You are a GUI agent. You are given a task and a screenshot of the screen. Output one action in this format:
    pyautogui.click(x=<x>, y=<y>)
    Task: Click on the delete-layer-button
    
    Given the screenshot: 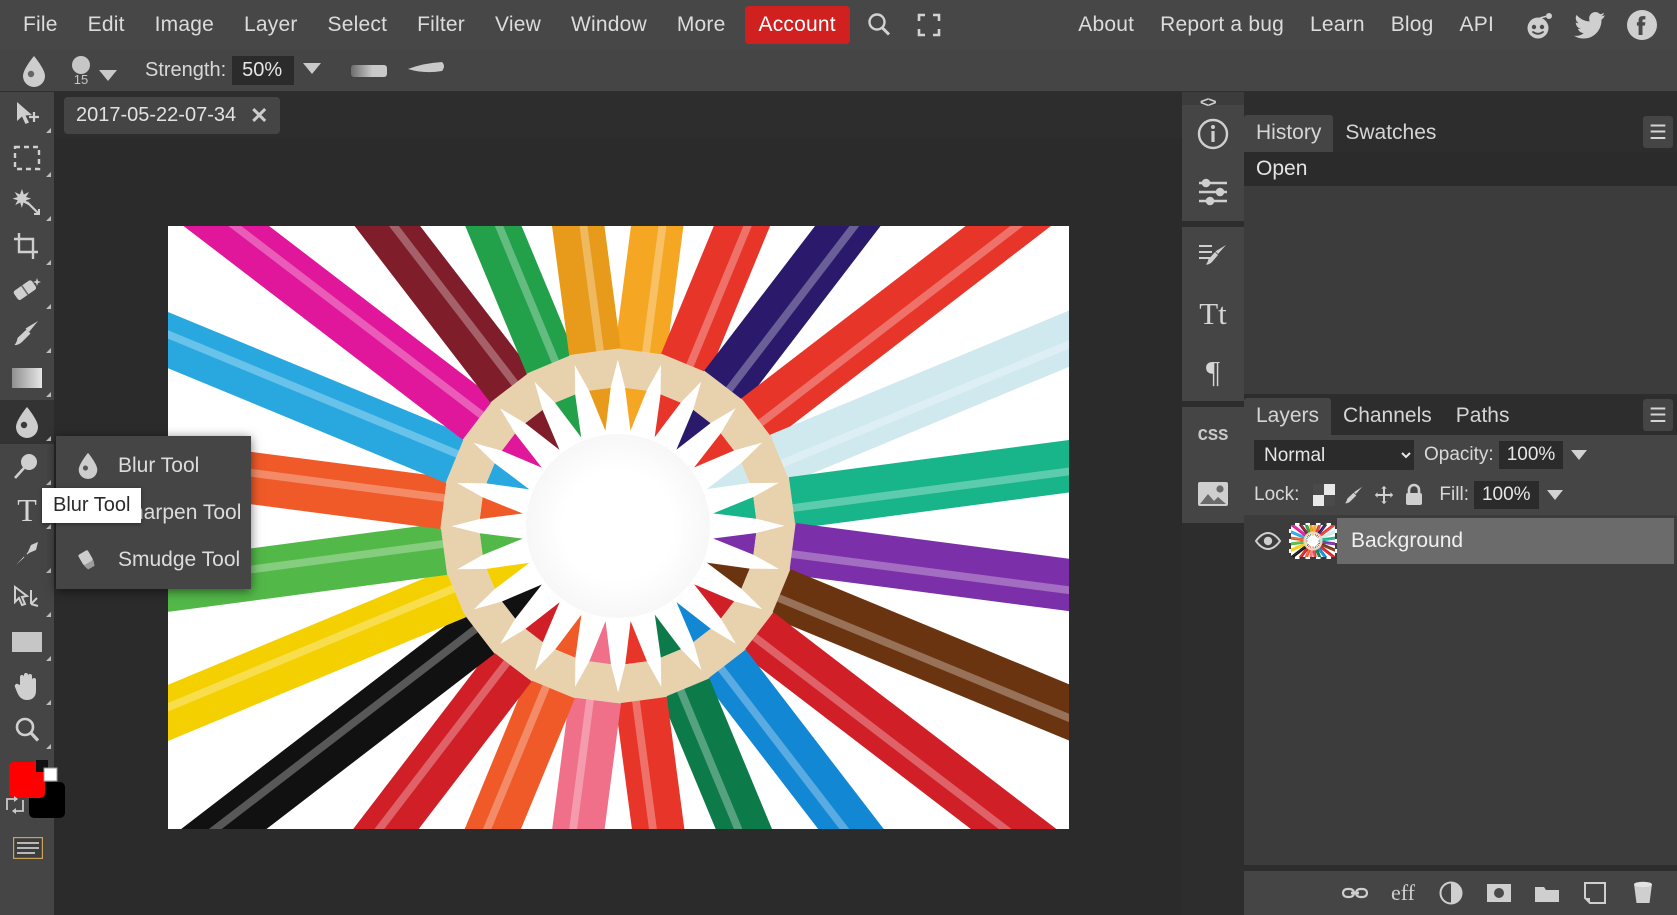 What is the action you would take?
    pyautogui.click(x=1643, y=893)
    